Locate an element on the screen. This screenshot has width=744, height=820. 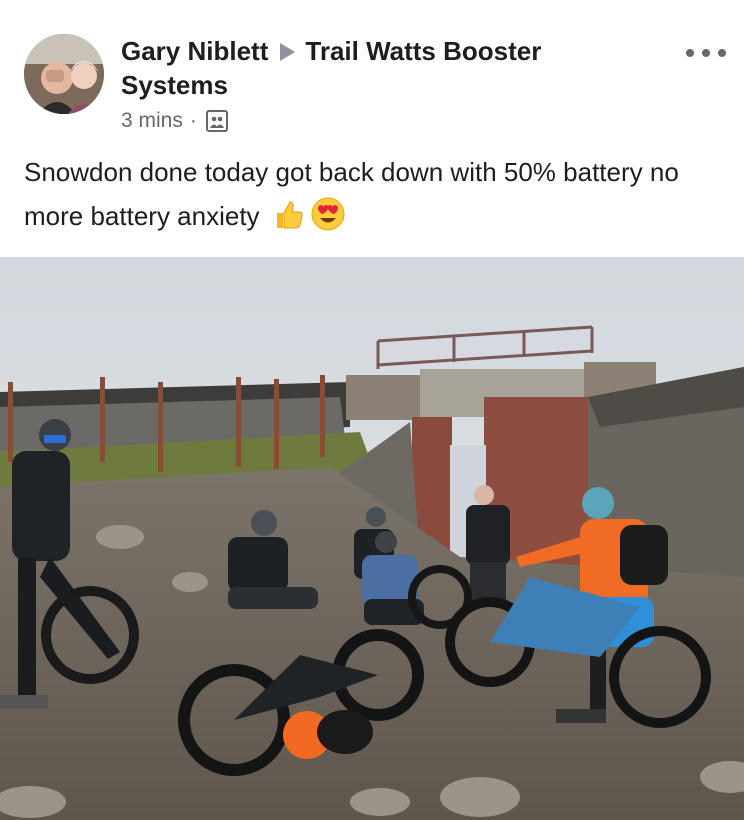
more-options-button is located at coordinates (706, 53).